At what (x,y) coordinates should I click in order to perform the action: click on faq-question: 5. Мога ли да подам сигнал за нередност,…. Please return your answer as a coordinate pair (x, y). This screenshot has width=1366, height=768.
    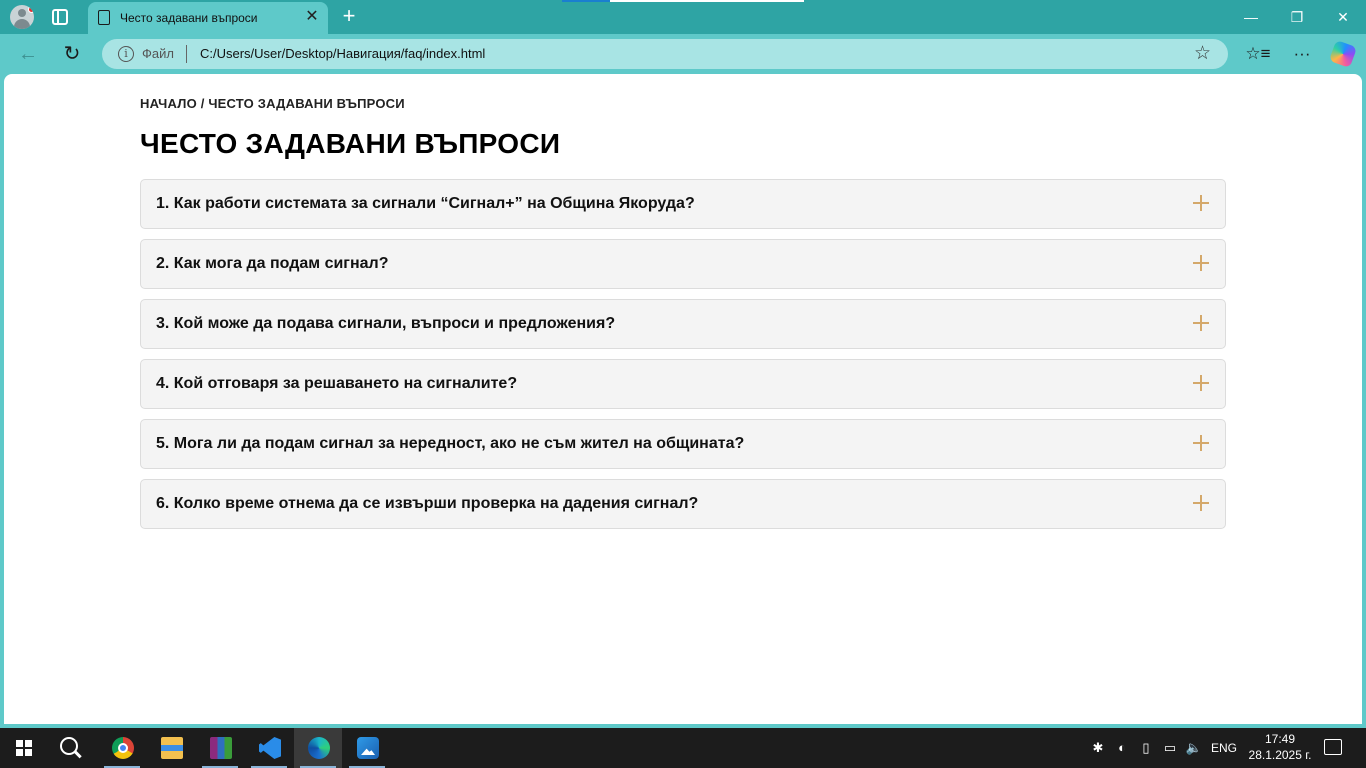
    Looking at the image, I should click on (450, 443).